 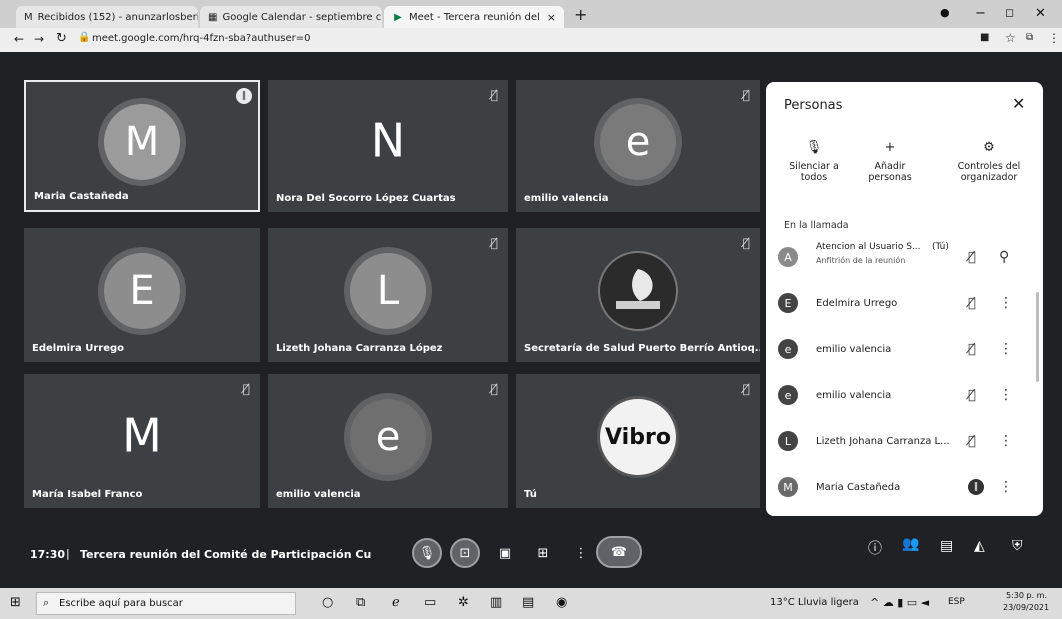 I want to click on close-window-button: ✕, so click(x=1040, y=13).